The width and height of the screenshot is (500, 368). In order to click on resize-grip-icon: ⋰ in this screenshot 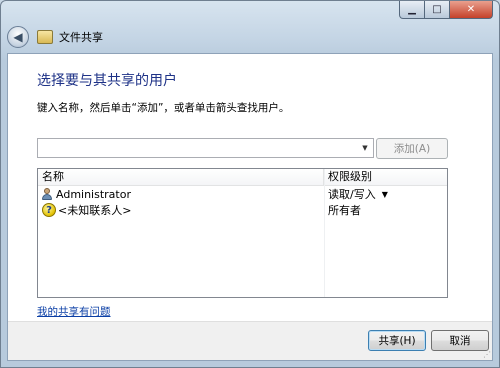, I will do `click(487, 354)`.